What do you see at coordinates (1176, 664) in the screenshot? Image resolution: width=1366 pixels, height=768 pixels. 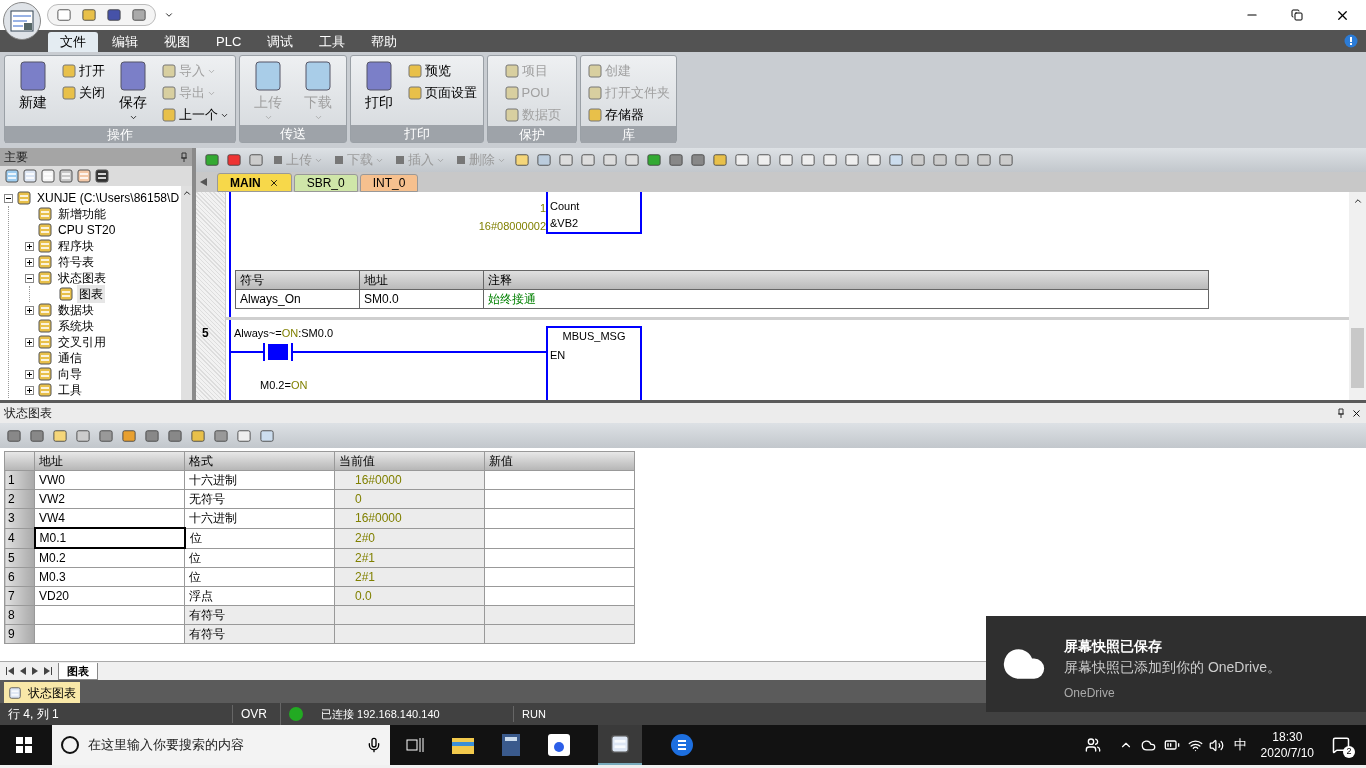 I see `notification-toast: 屏幕快照已保存 屏幕快照已添加到你的 OneDrive。 OneDrive` at bounding box center [1176, 664].